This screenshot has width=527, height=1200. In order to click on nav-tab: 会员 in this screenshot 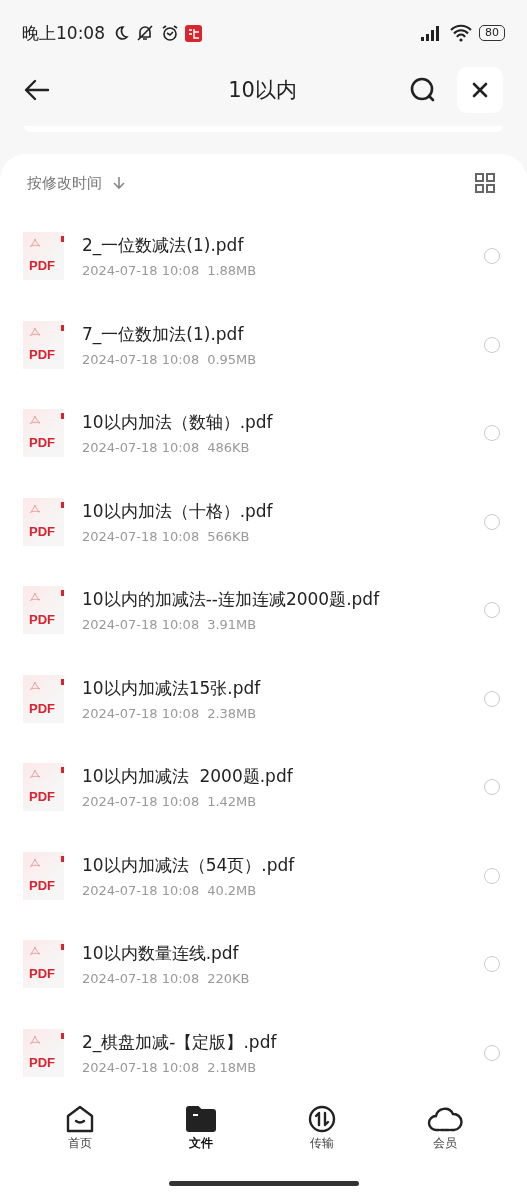, I will do `click(444, 1135)`.